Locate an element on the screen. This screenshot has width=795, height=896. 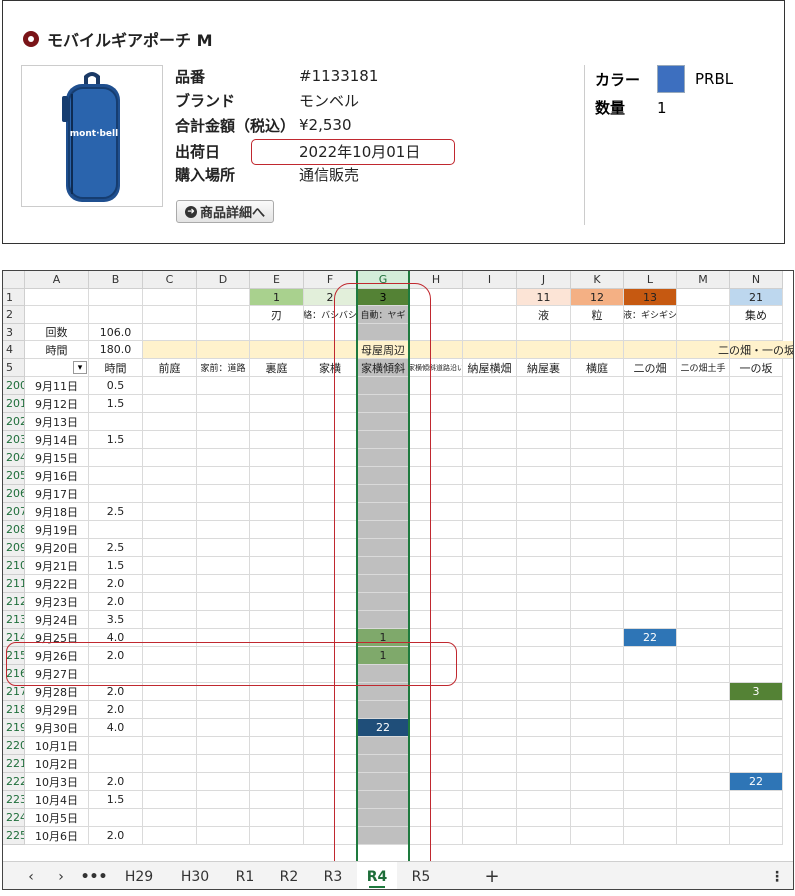
cell-f206 is located at coordinates (330, 494).